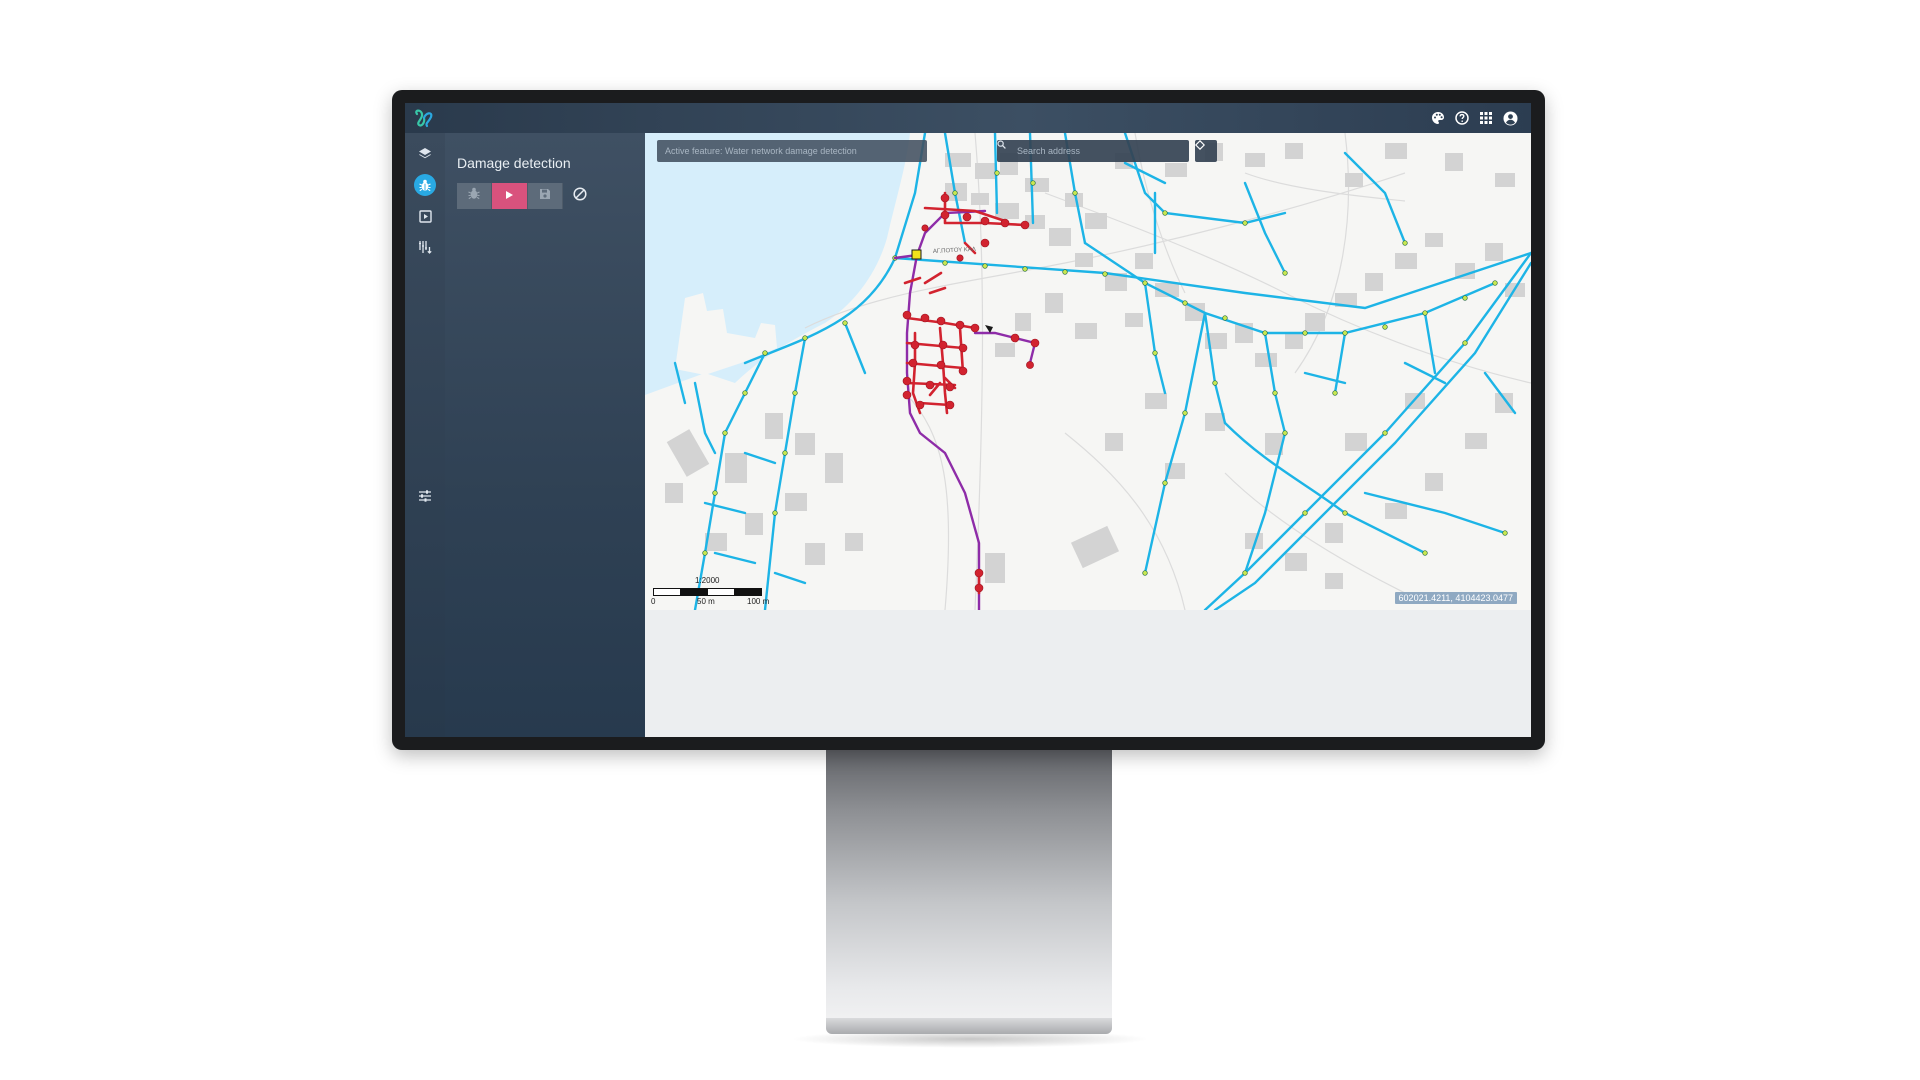 The image size is (1920, 1080). What do you see at coordinates (425, 435) in the screenshot?
I see `left-rail` at bounding box center [425, 435].